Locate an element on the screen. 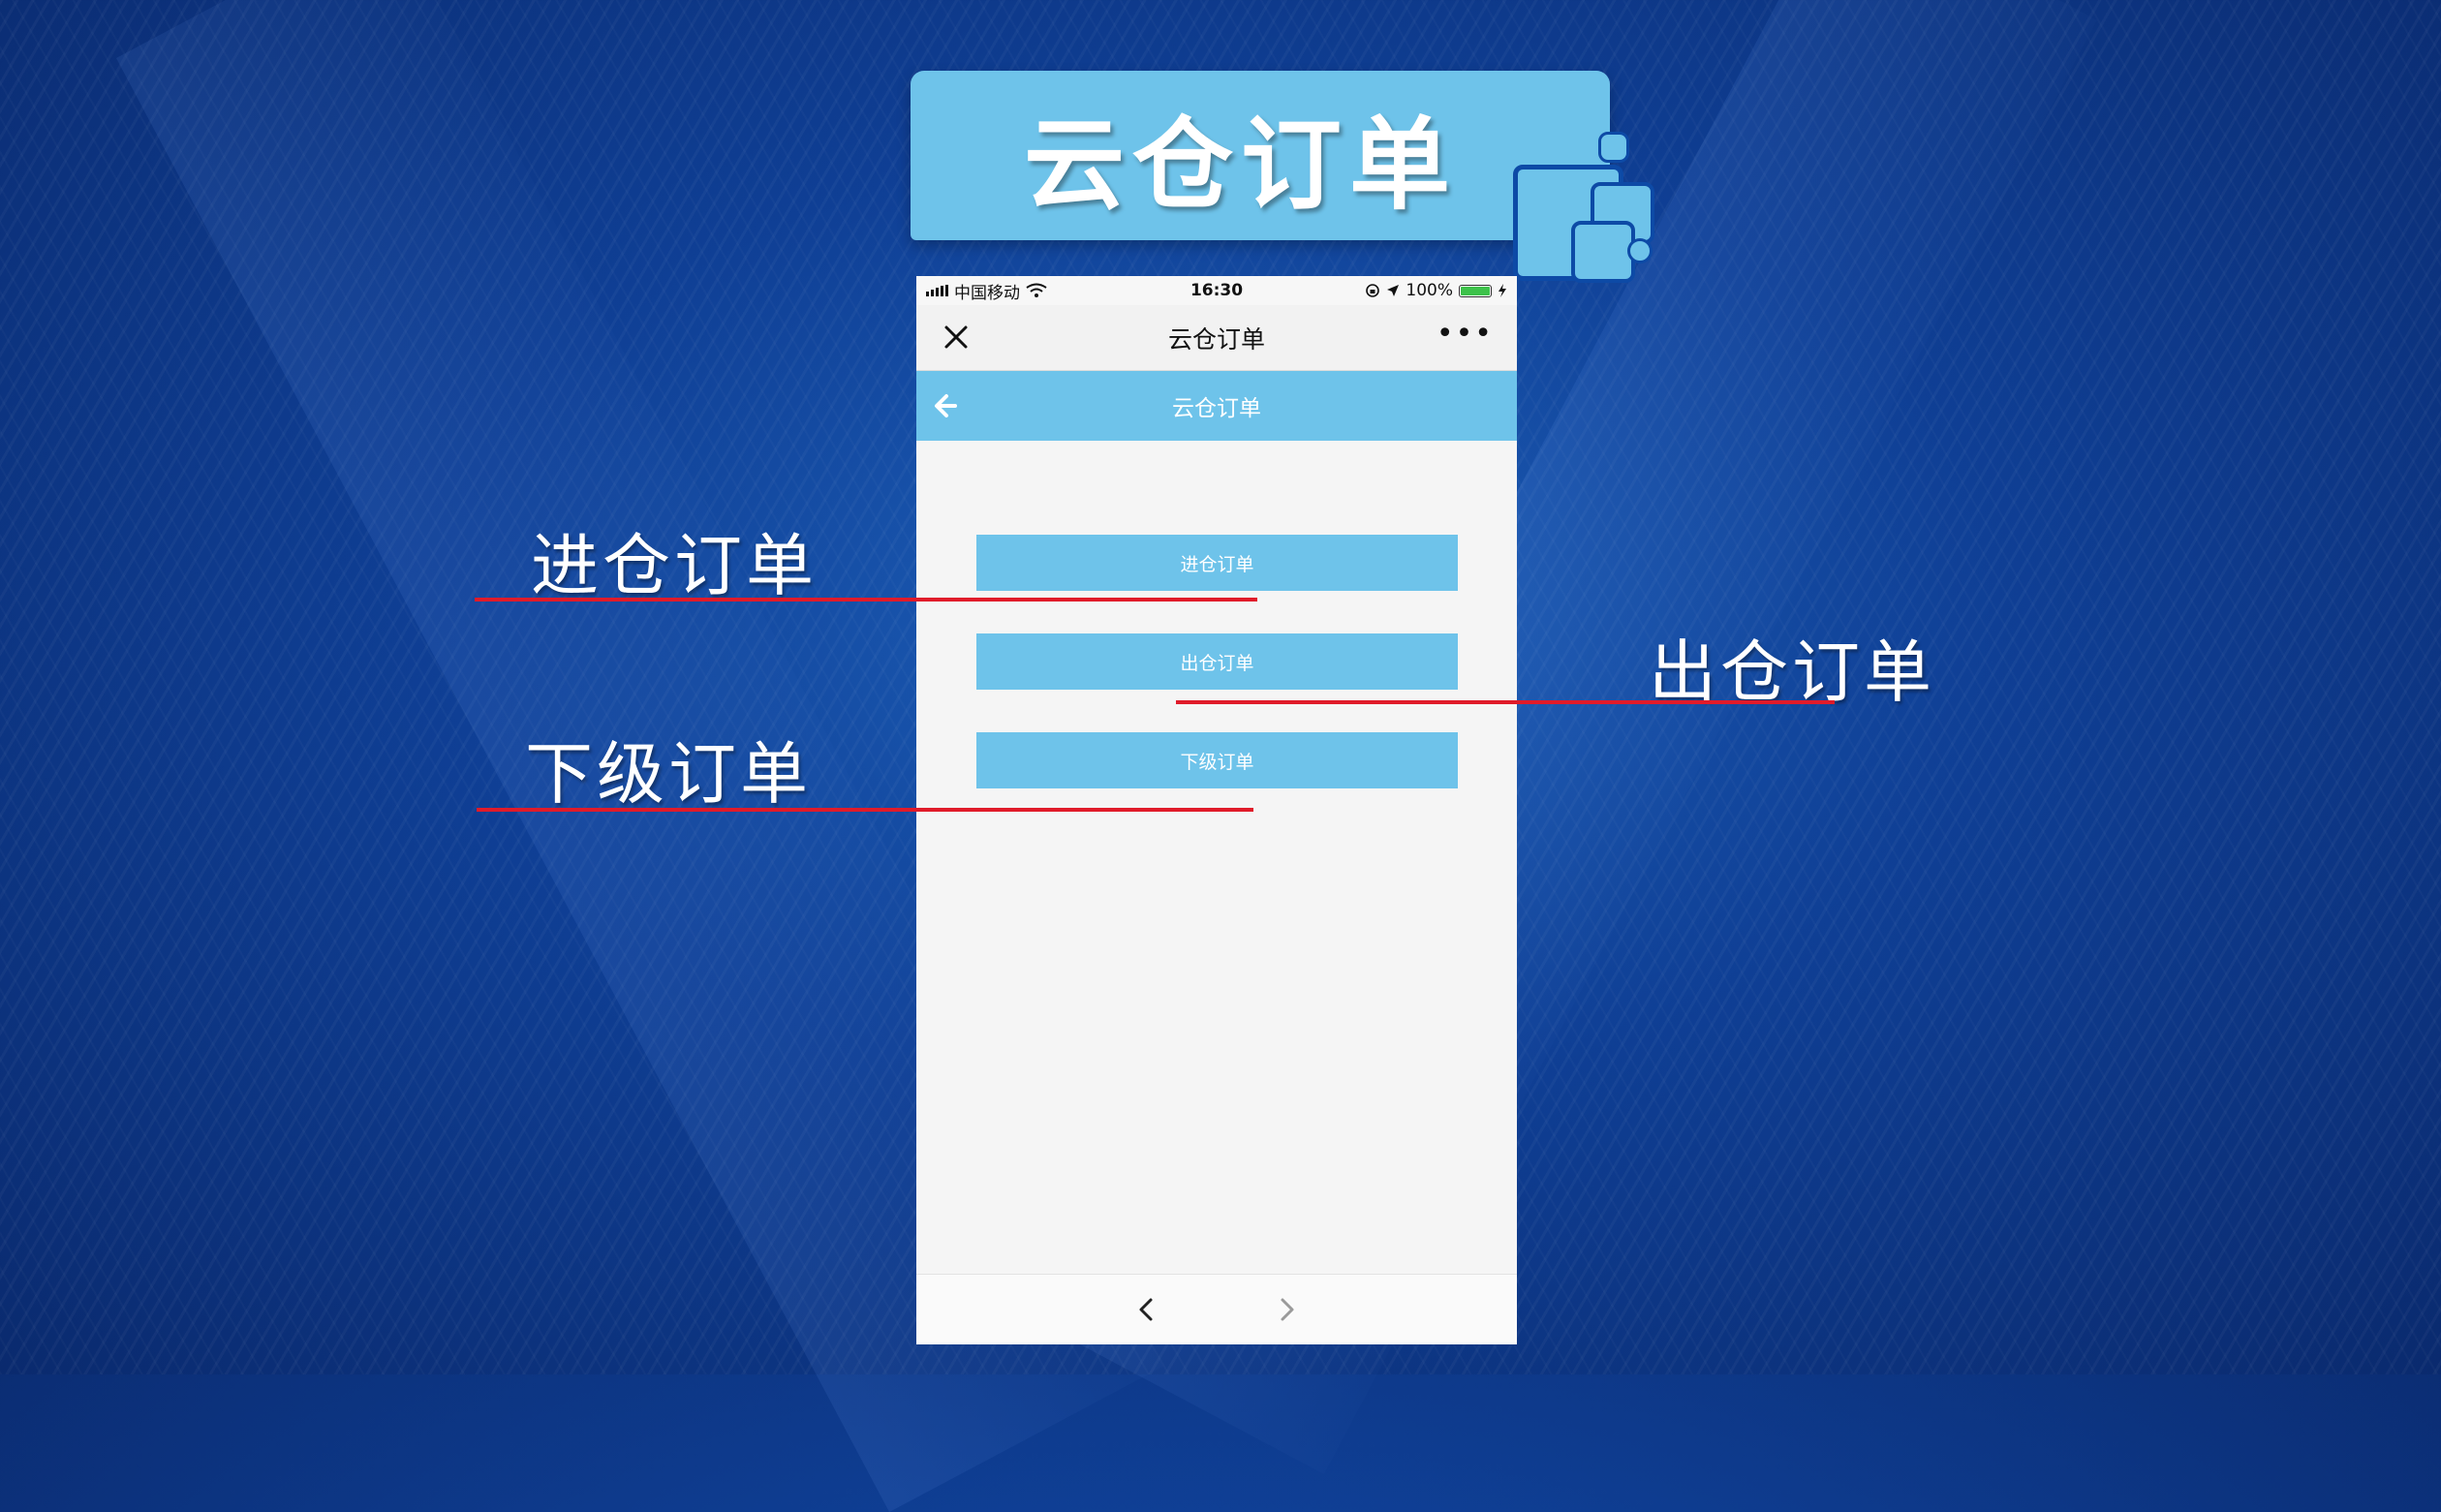 Image resolution: width=2441 pixels, height=1512 pixels. decorative-dot is located at coordinates (1640, 250).